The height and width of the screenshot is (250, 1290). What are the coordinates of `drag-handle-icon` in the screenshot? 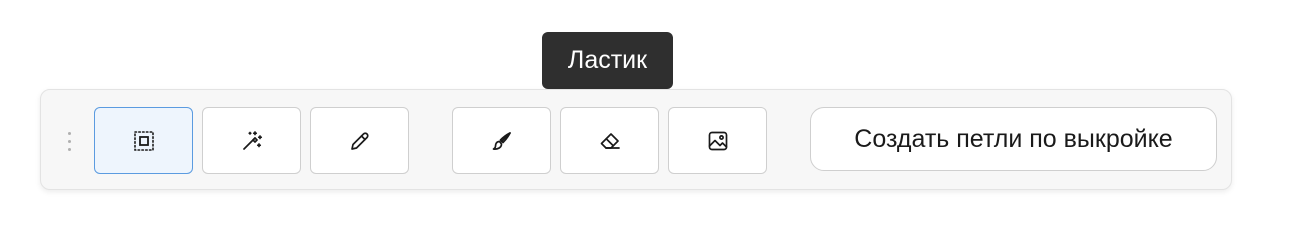 It's located at (70, 142).